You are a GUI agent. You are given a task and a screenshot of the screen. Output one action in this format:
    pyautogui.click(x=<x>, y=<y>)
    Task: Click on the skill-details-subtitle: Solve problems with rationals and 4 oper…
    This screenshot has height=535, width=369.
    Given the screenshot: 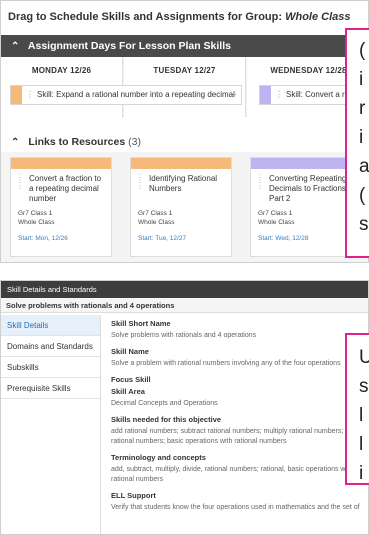 What is the action you would take?
    pyautogui.click(x=184, y=305)
    